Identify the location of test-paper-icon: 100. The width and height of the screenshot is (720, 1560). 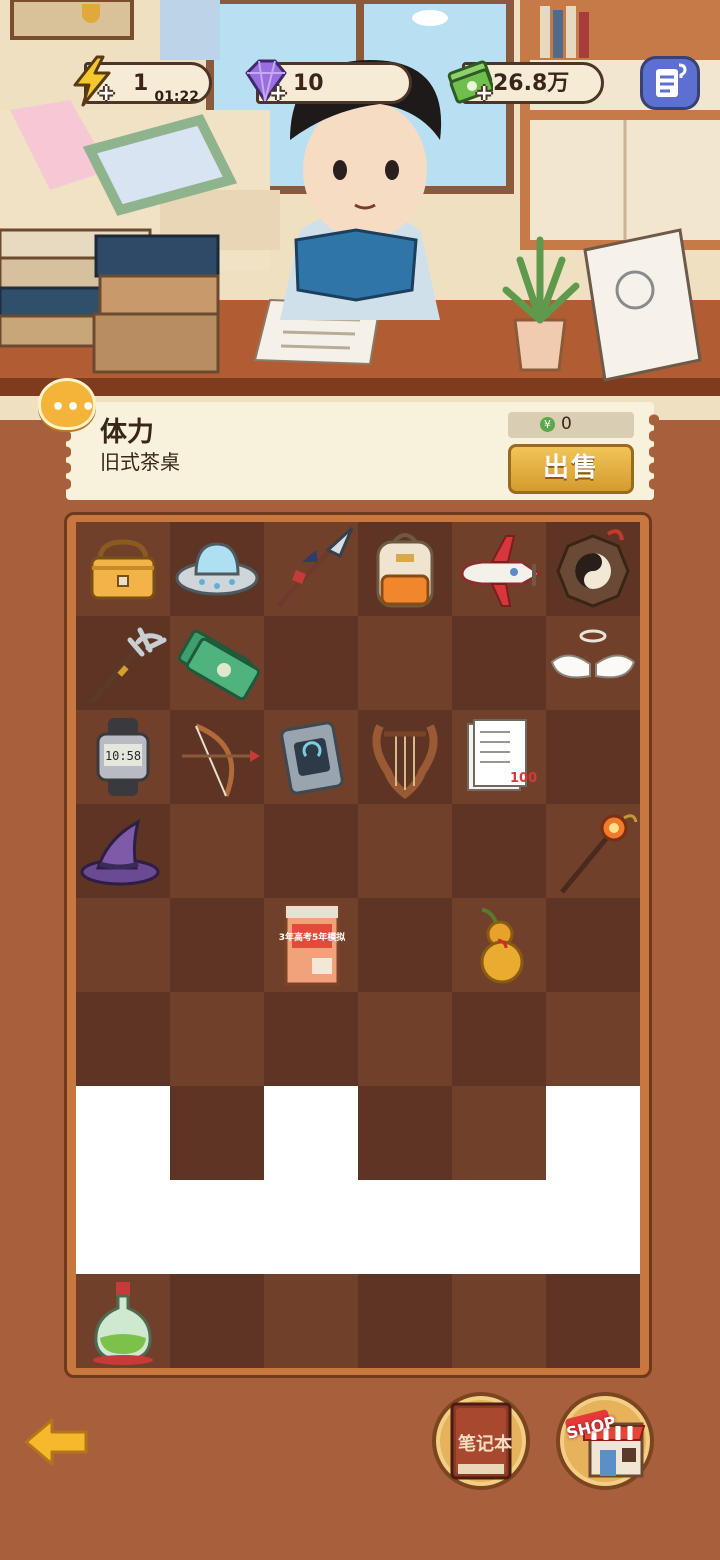
(499, 757).